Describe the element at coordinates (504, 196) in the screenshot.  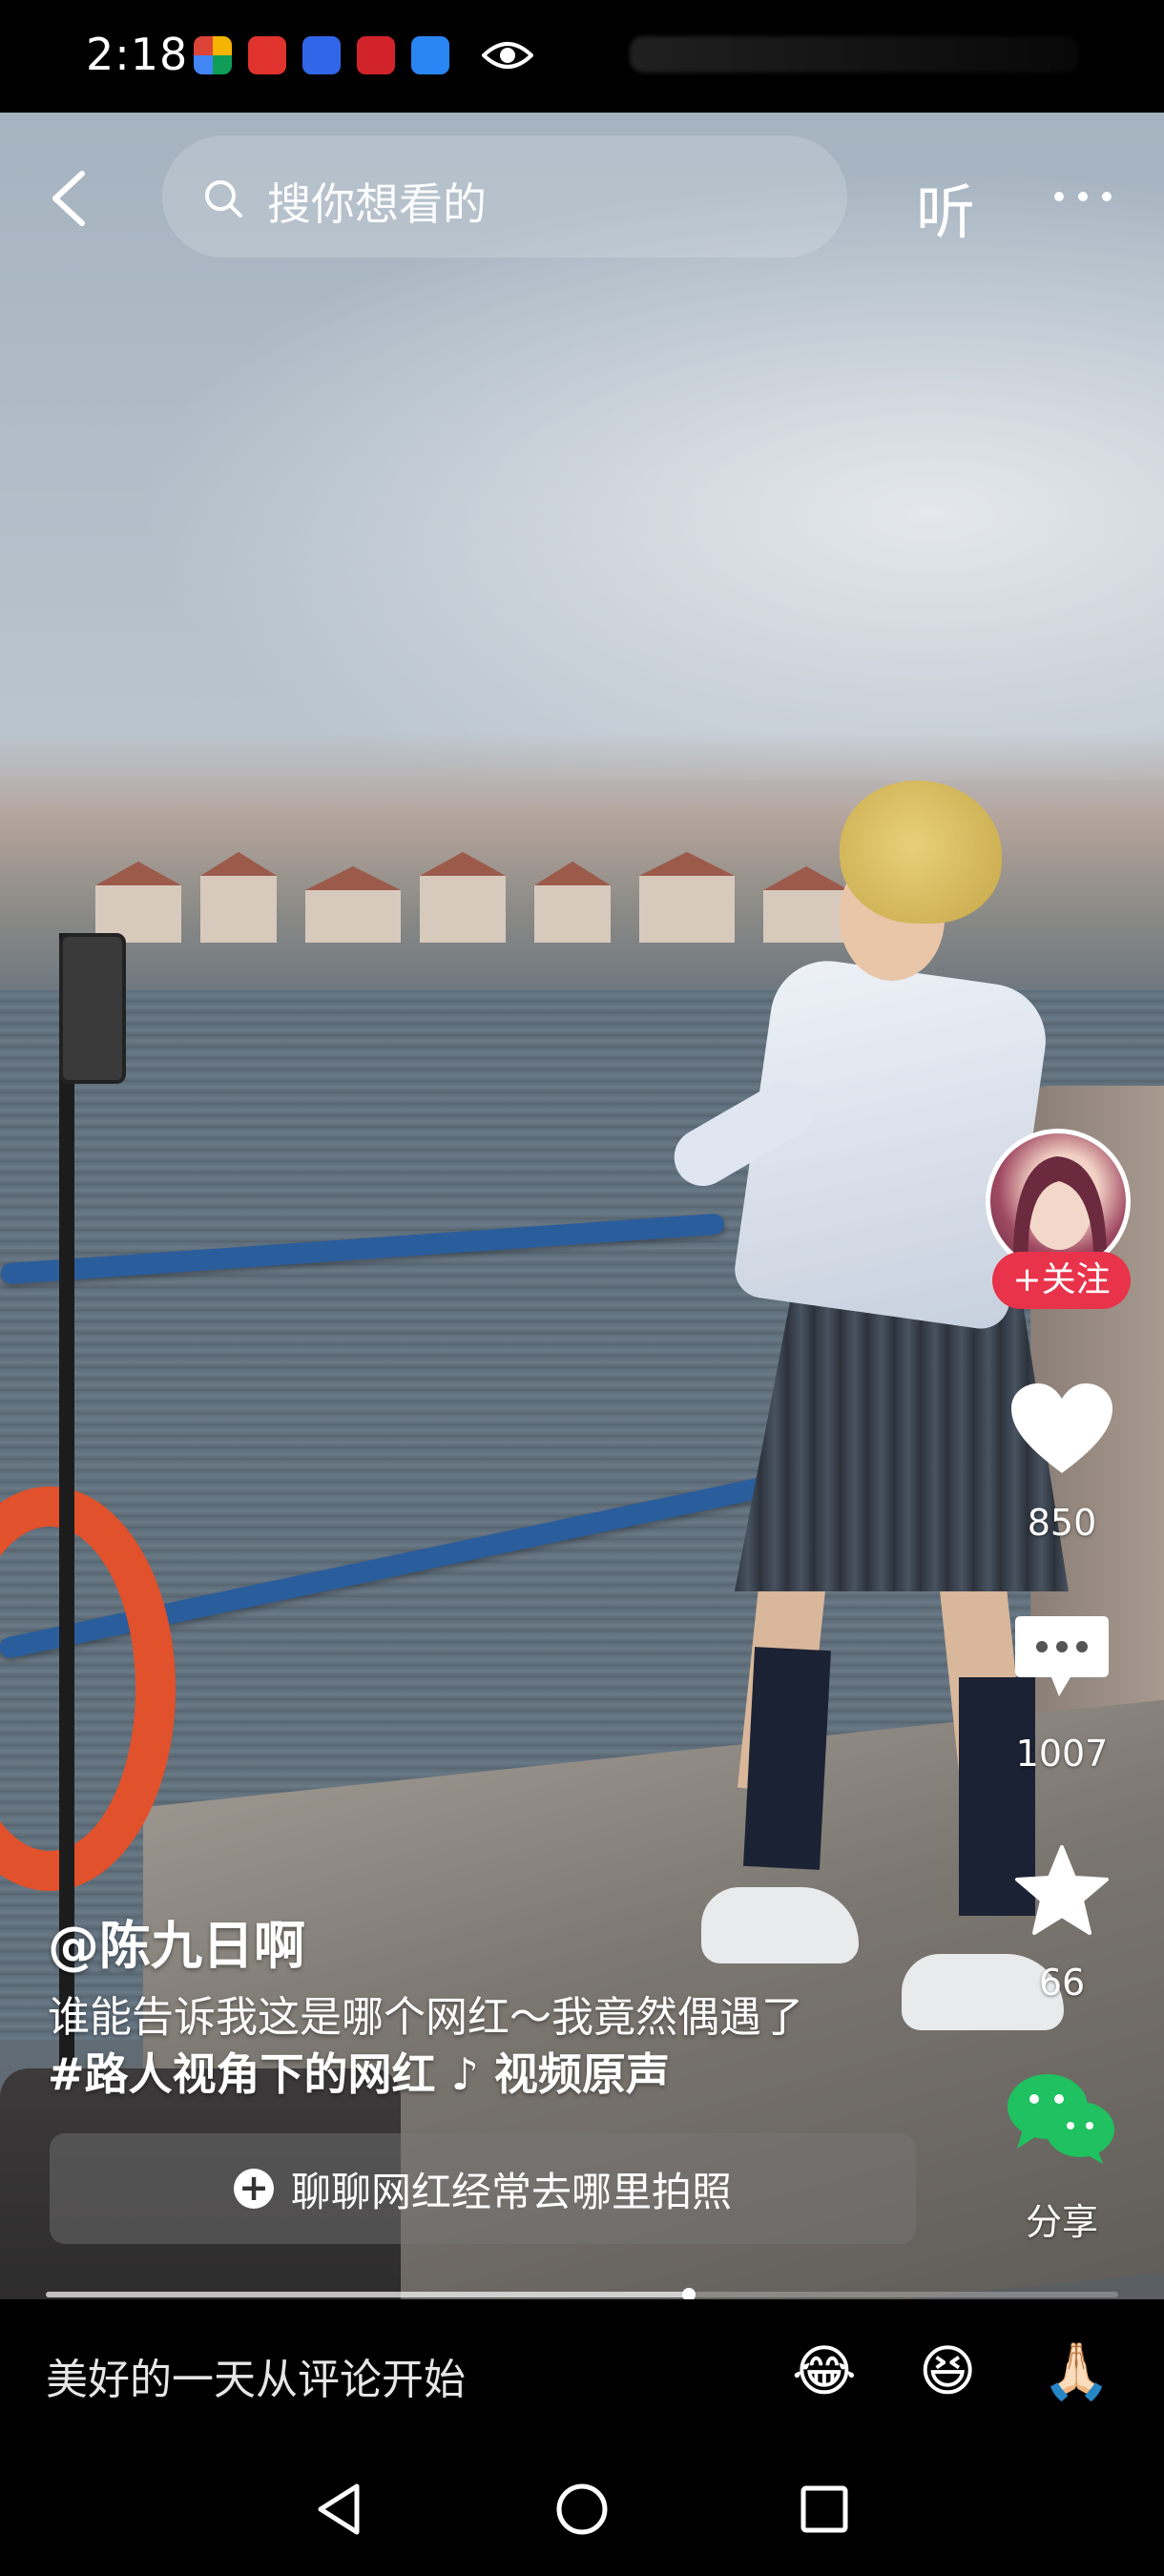
I see `search-bar: 搜你想看的` at that location.